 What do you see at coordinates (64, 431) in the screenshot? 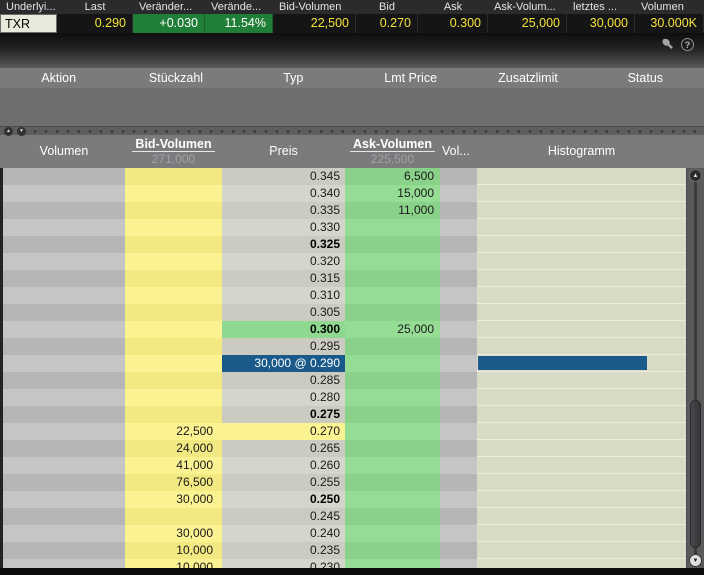
I see `row-volume-cell` at bounding box center [64, 431].